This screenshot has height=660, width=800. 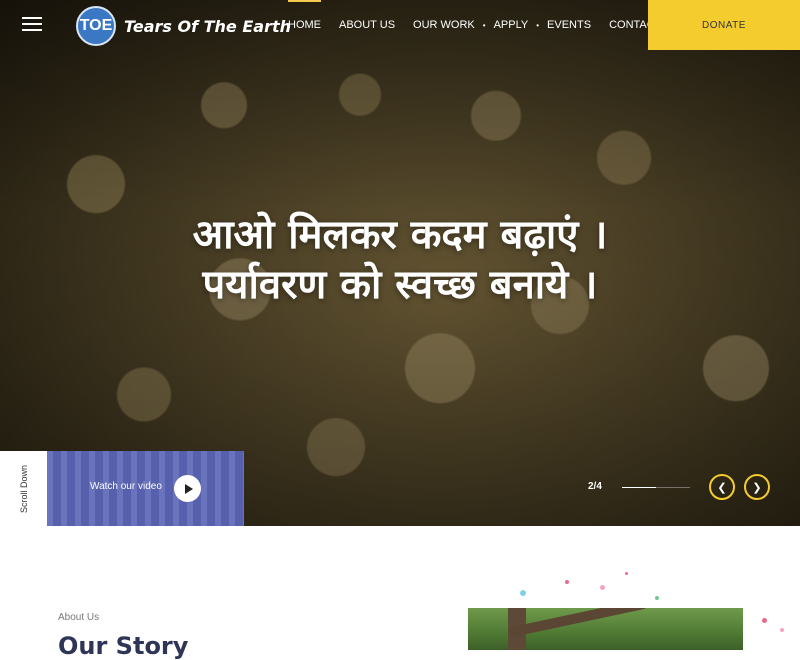 What do you see at coordinates (569, 25) in the screenshot?
I see `nav-events: EVENTS` at bounding box center [569, 25].